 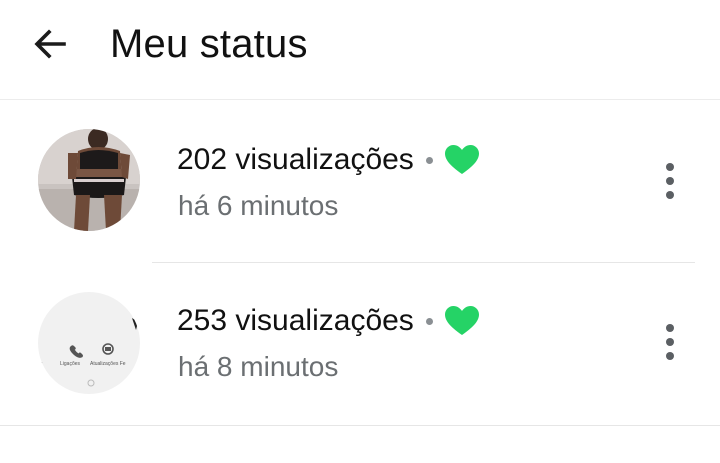 What do you see at coordinates (360, 425) in the screenshot?
I see `list-end-divider` at bounding box center [360, 425].